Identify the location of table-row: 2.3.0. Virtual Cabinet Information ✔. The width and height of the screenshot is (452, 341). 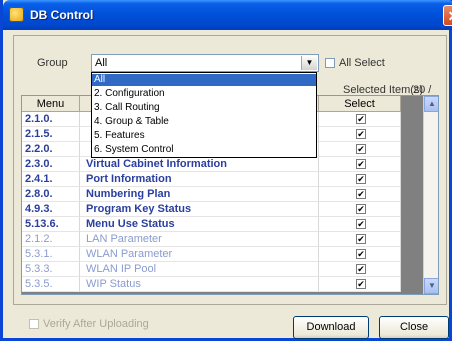
(212, 164).